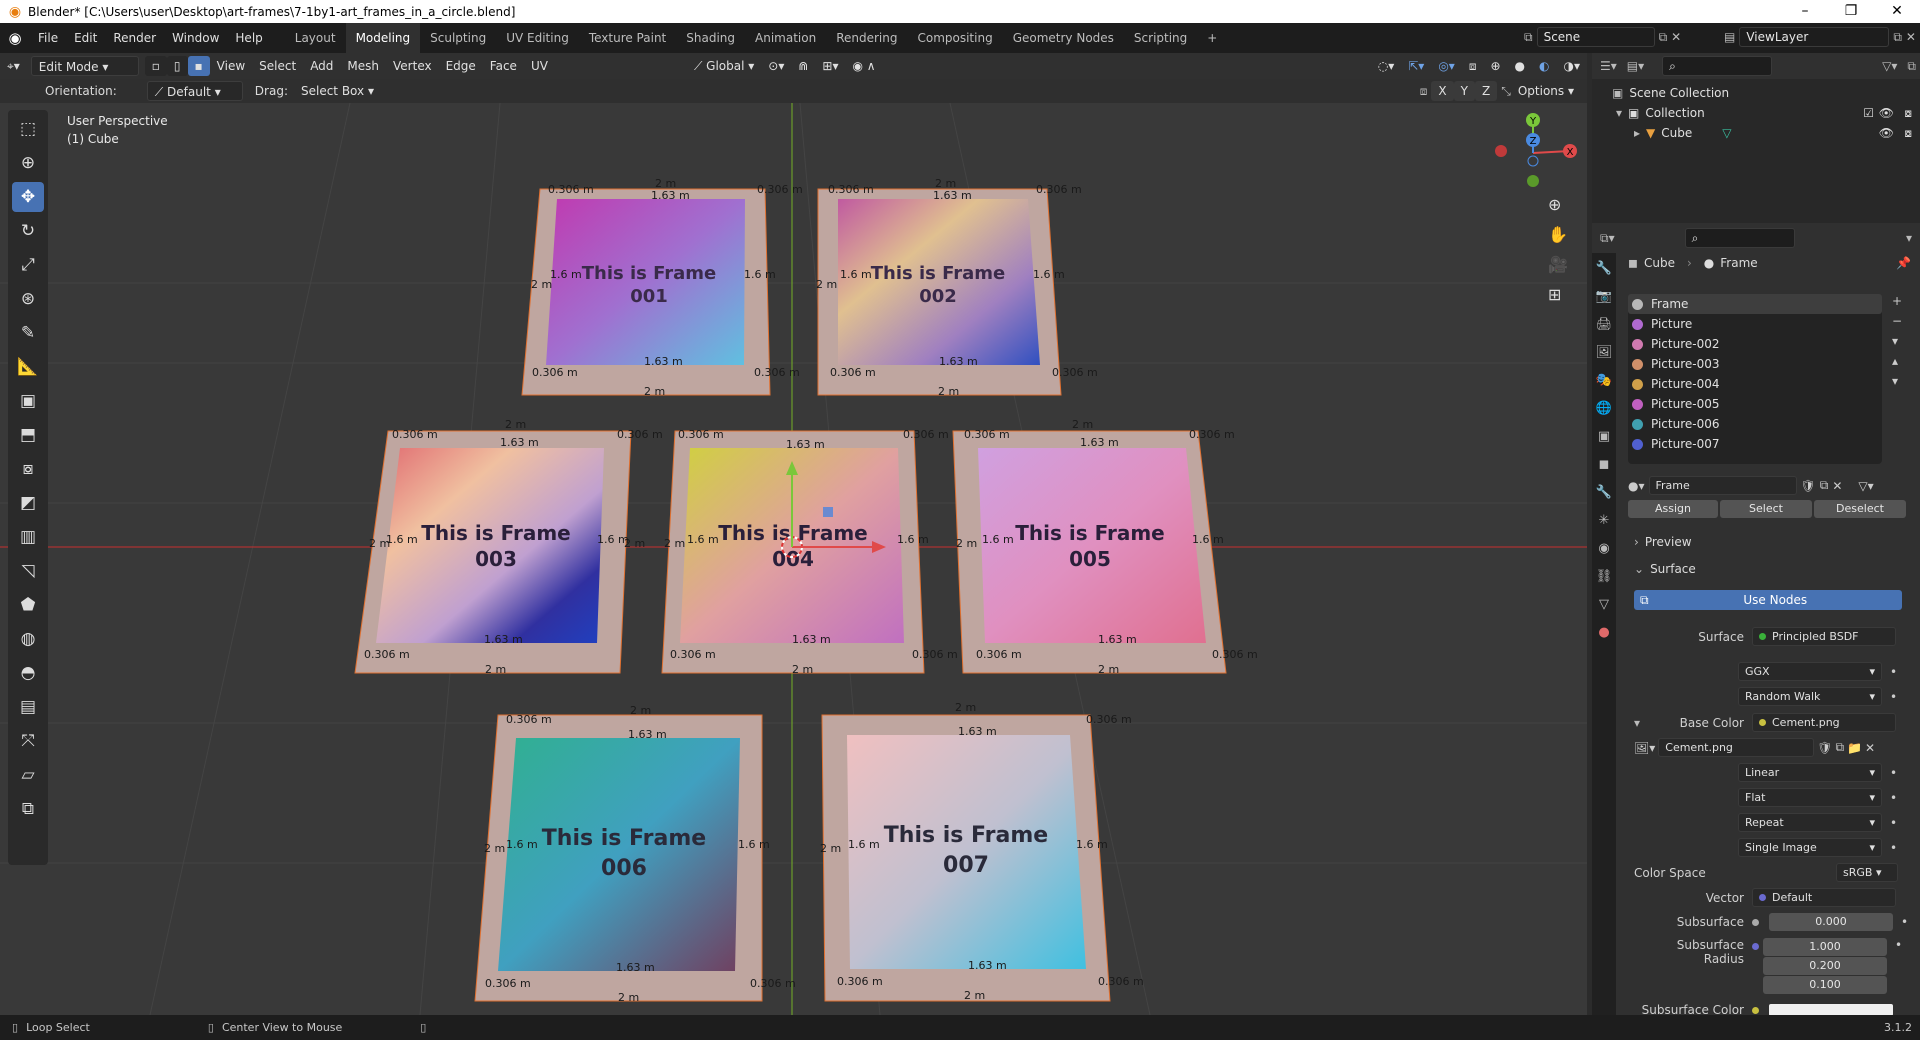 The image size is (1920, 1040). I want to click on image-browse-icon: 🖼▾, so click(1644, 748).